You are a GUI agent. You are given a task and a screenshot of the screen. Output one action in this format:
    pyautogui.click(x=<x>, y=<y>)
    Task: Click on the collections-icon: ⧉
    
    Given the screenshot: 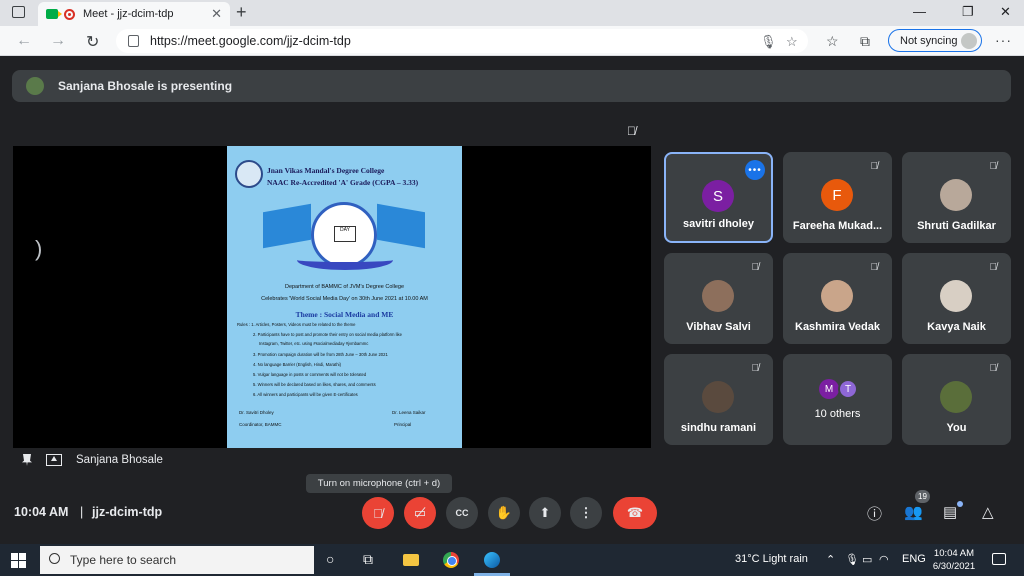 What is the action you would take?
    pyautogui.click(x=865, y=41)
    